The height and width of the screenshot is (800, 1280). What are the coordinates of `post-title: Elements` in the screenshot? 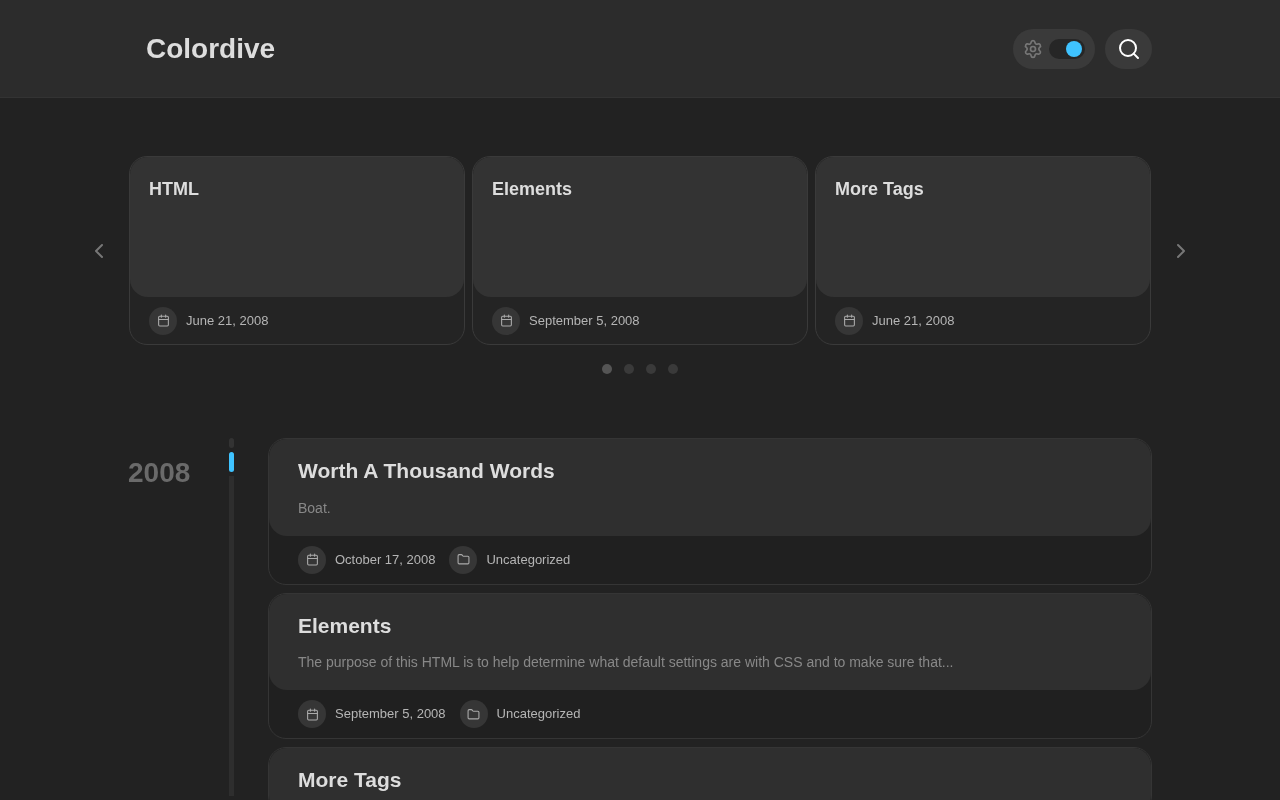 It's located at (345, 625).